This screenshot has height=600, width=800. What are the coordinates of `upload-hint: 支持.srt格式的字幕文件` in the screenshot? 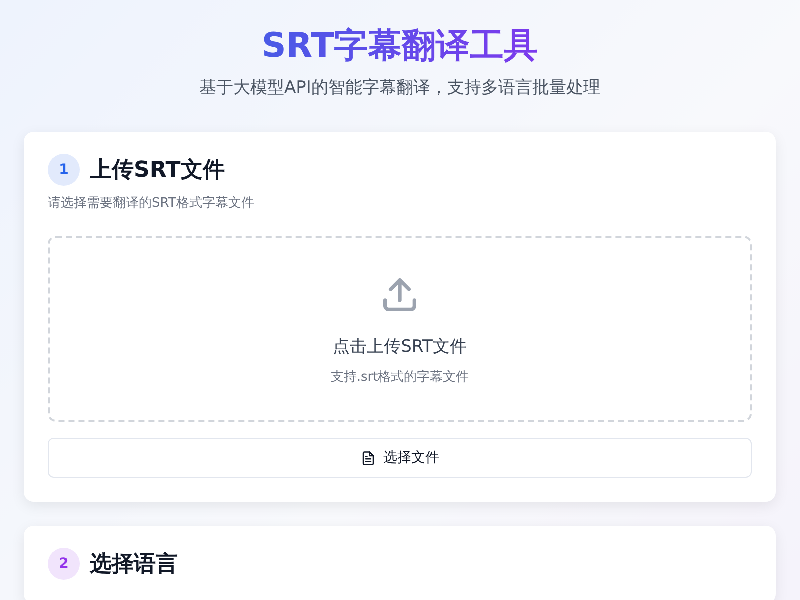 It's located at (400, 377).